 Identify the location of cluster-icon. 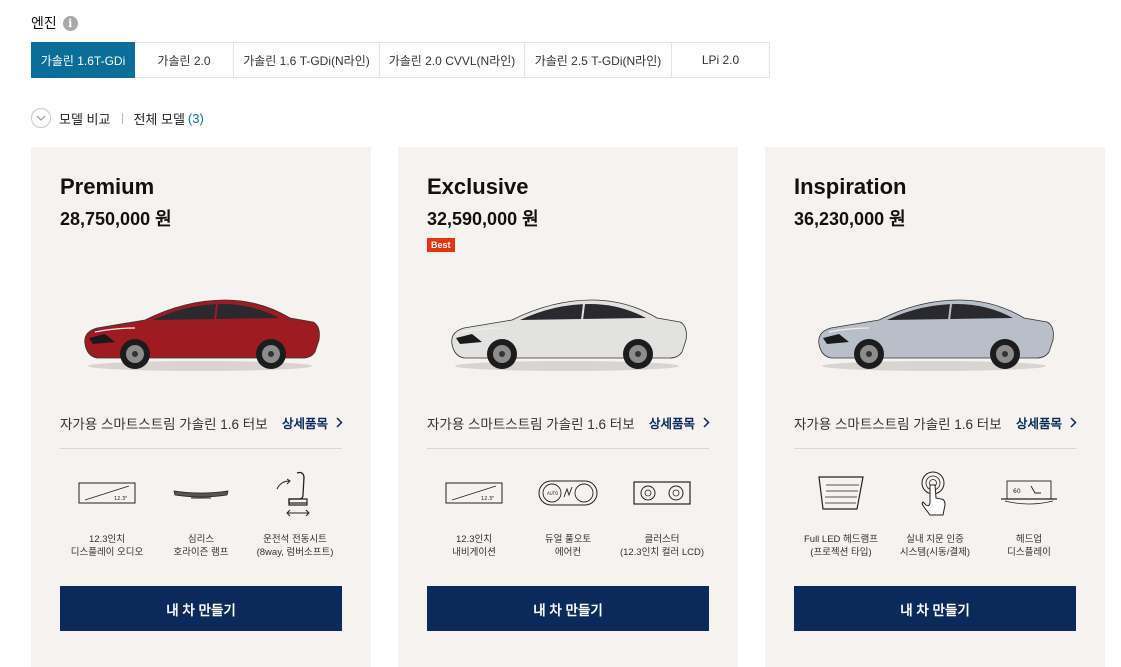
(662, 493).